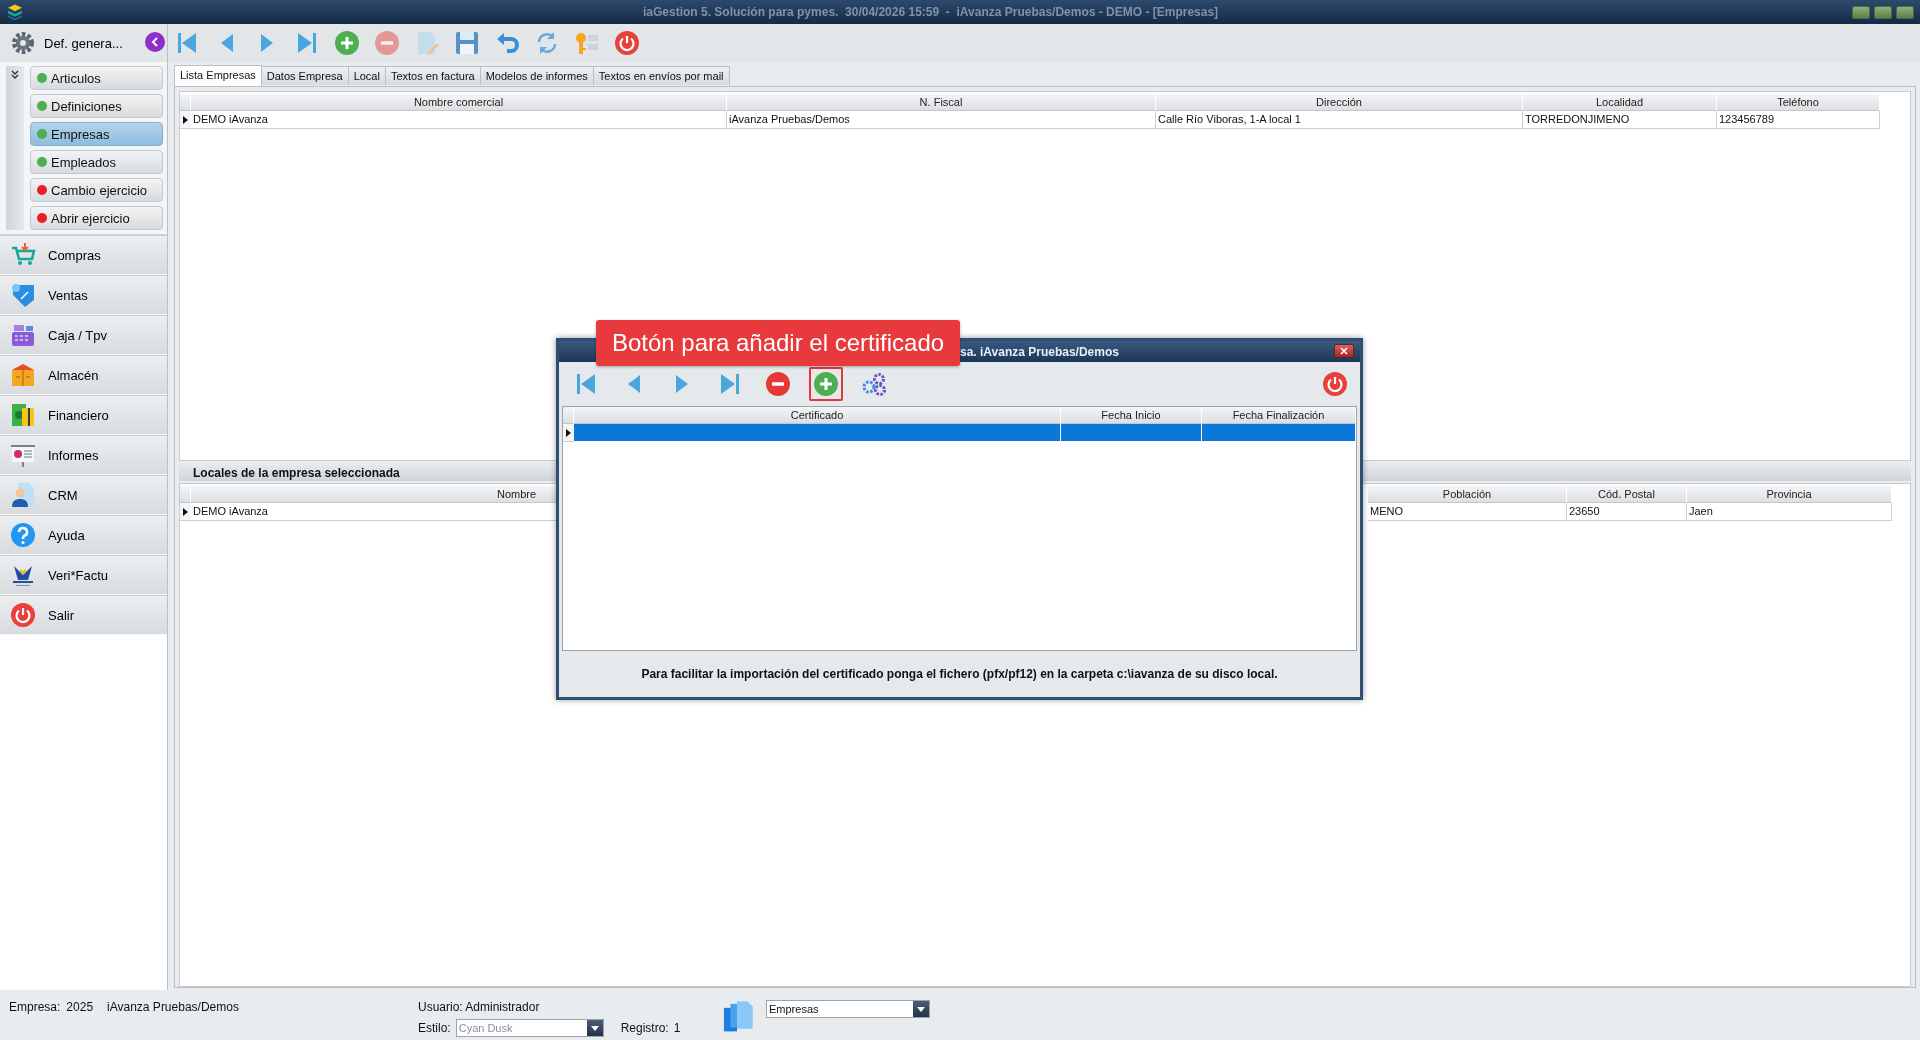  What do you see at coordinates (15, 12) in the screenshot?
I see `app-logo-icon` at bounding box center [15, 12].